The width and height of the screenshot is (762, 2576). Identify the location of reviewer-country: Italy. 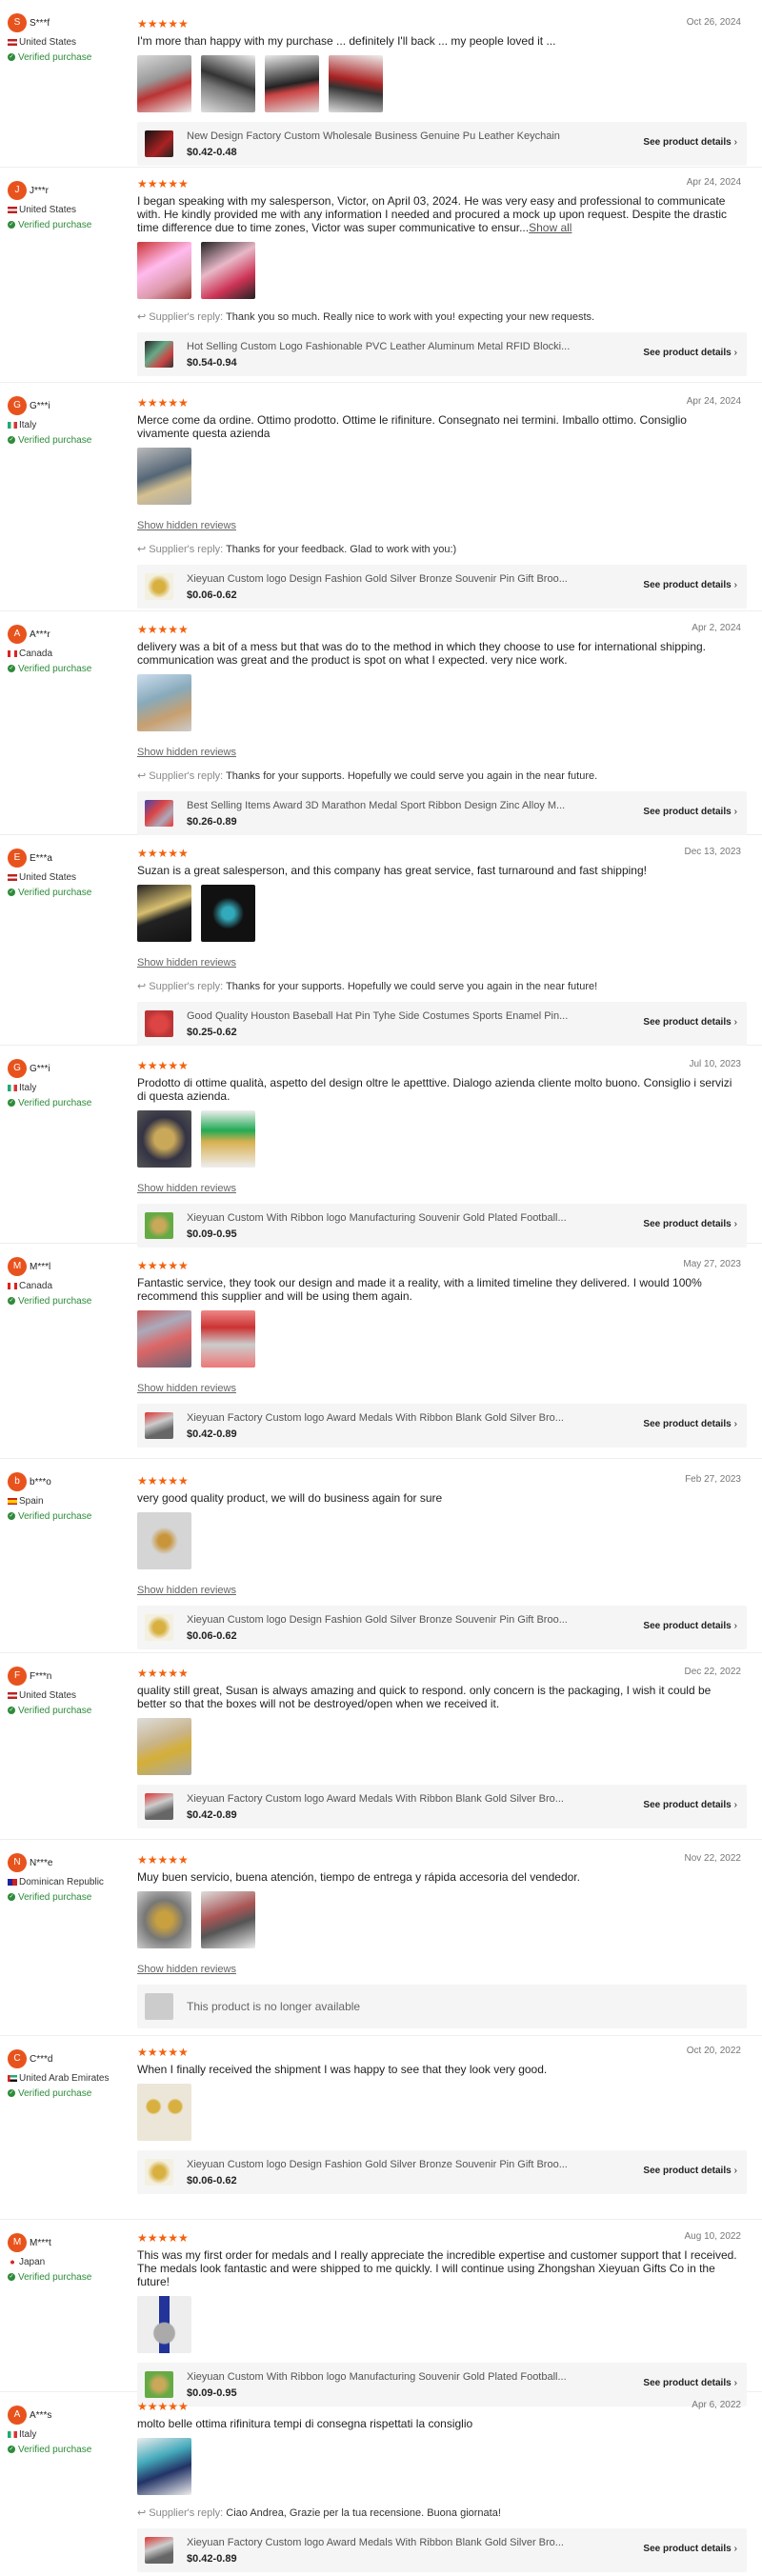
(69, 1088).